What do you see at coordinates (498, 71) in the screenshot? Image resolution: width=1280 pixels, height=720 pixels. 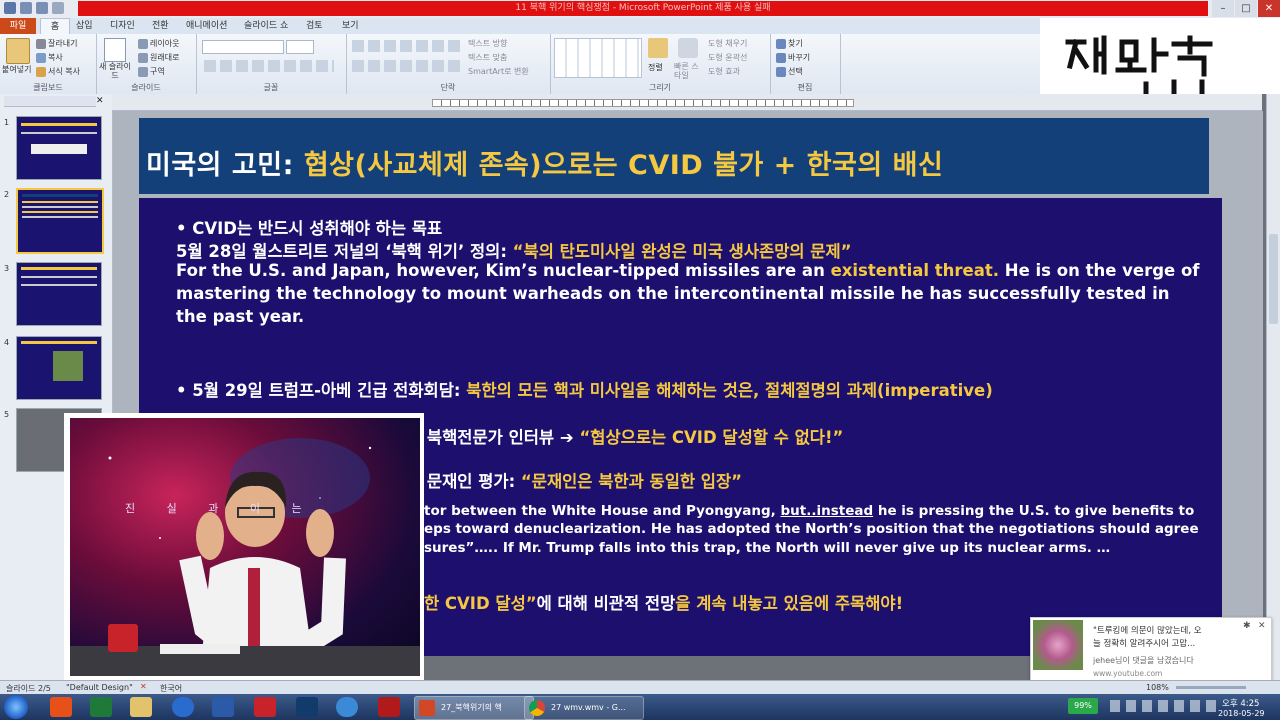 I see `smartart-button: SmartArt로 변환` at bounding box center [498, 71].